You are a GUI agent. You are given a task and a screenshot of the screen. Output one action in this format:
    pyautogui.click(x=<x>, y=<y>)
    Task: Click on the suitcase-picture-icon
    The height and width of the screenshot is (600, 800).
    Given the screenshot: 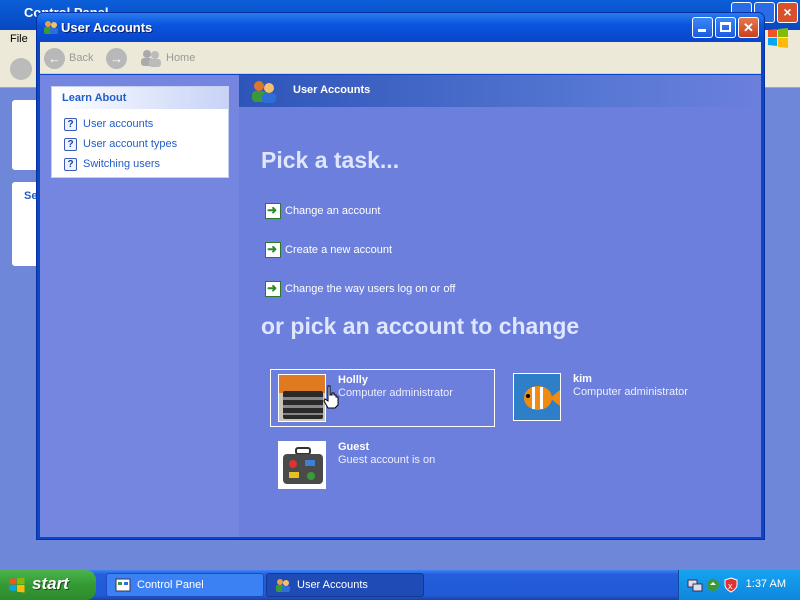 What is the action you would take?
    pyautogui.click(x=302, y=465)
    